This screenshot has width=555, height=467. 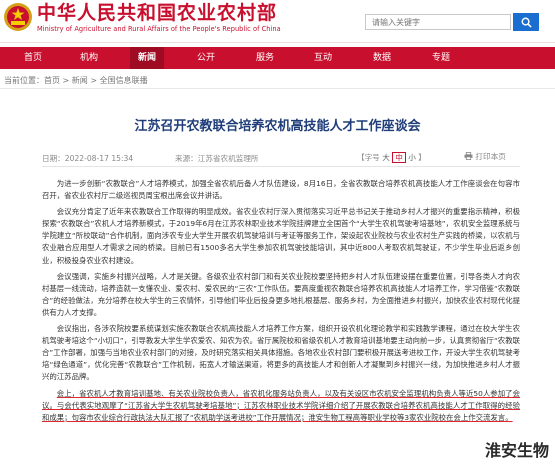 What do you see at coordinates (323, 58) in the screenshot?
I see `nav-item-interaction: 互动` at bounding box center [323, 58].